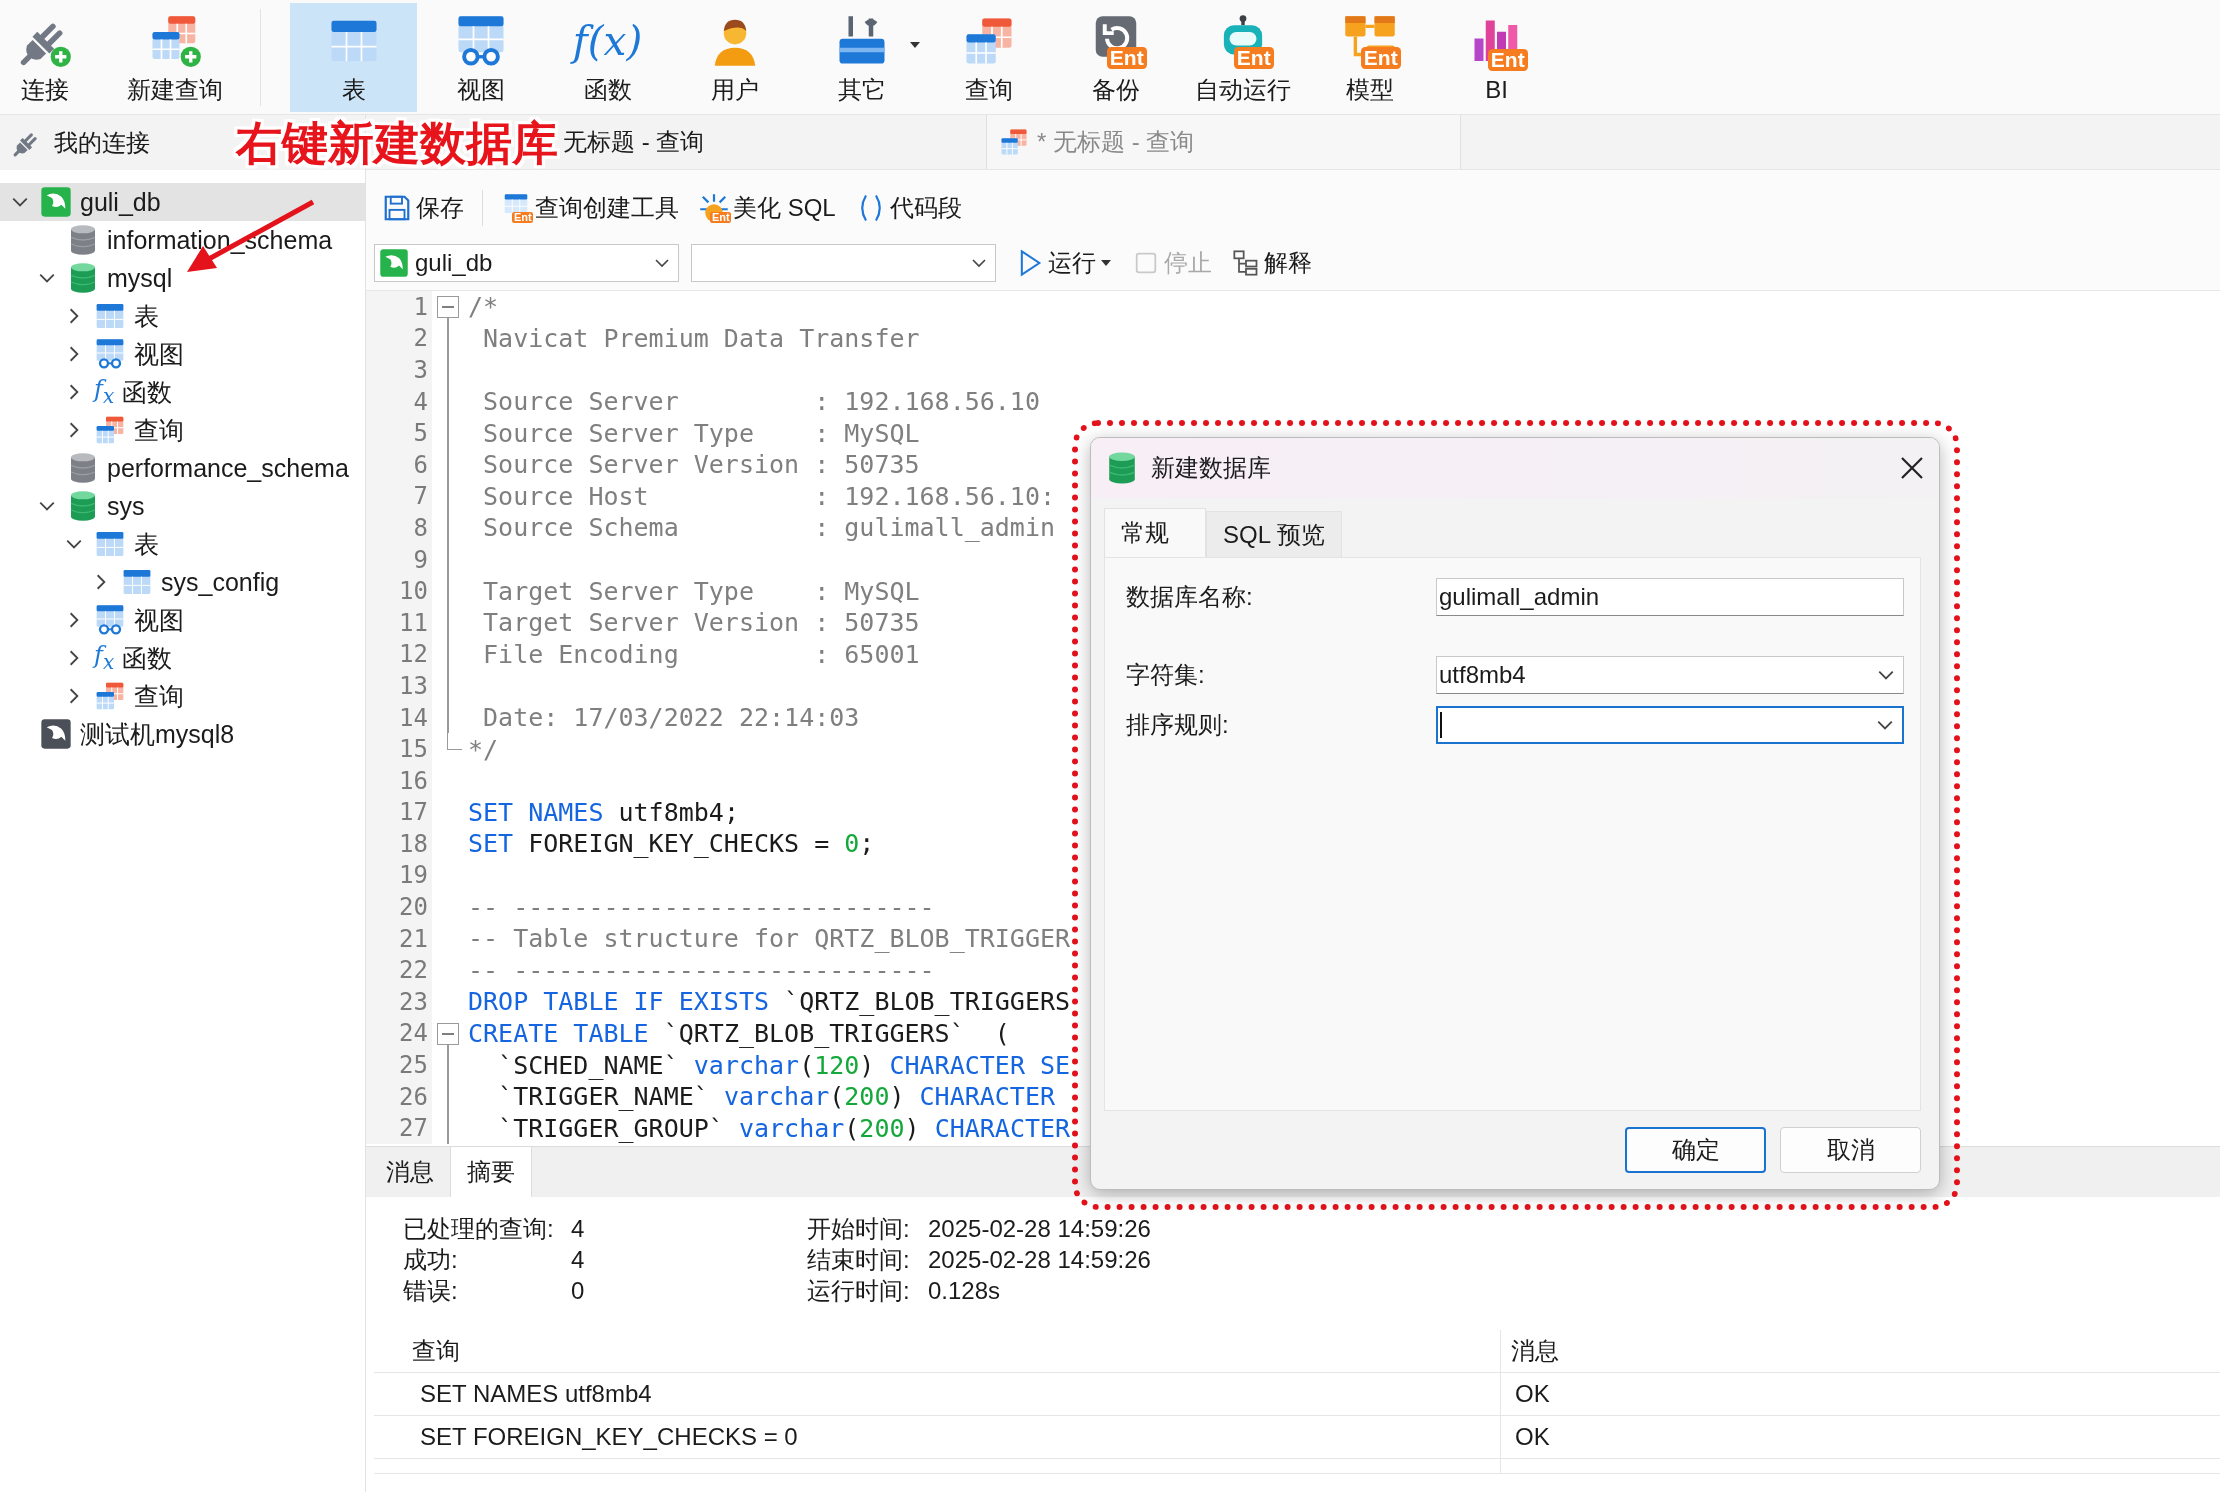  What do you see at coordinates (1850, 1150) in the screenshot?
I see `dialog-button: 取消` at bounding box center [1850, 1150].